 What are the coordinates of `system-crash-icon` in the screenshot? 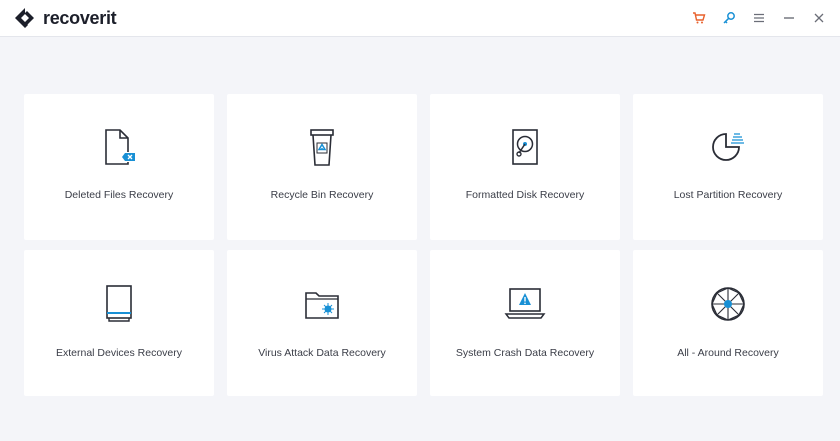 It's located at (525, 304).